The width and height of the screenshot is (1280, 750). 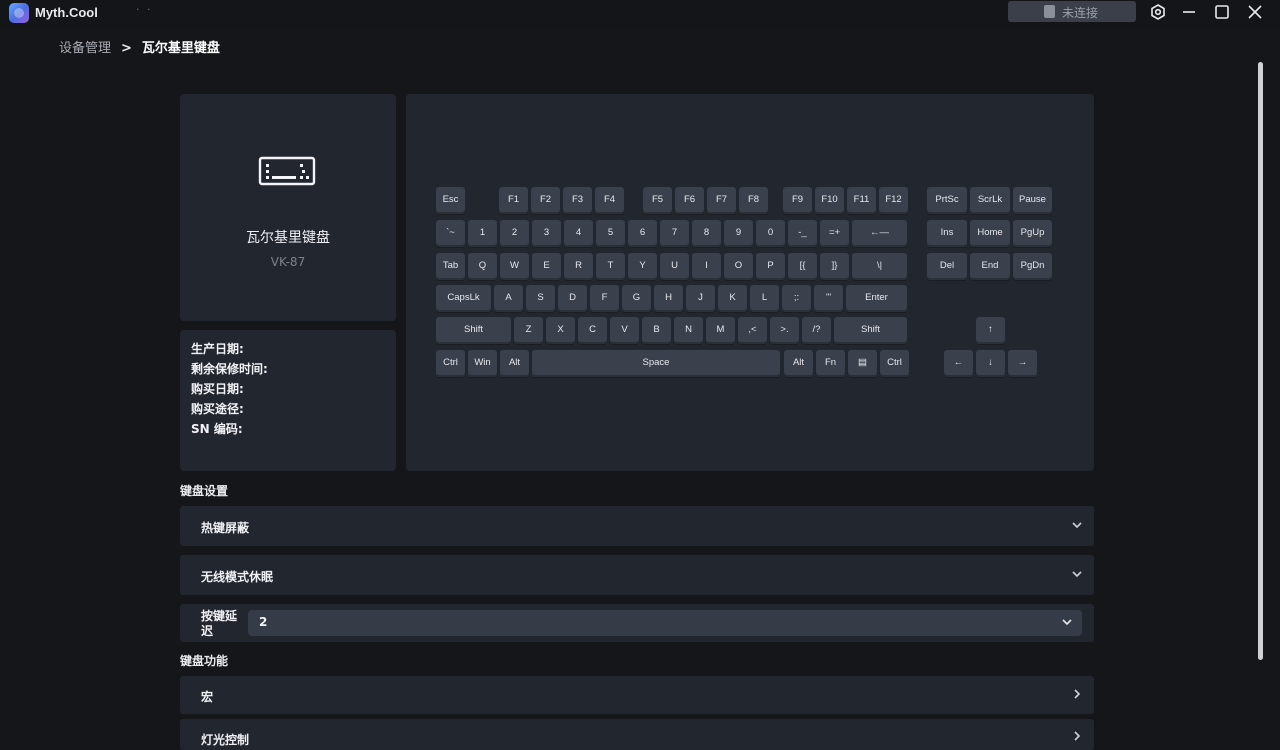 I want to click on key: V, so click(x=624, y=330).